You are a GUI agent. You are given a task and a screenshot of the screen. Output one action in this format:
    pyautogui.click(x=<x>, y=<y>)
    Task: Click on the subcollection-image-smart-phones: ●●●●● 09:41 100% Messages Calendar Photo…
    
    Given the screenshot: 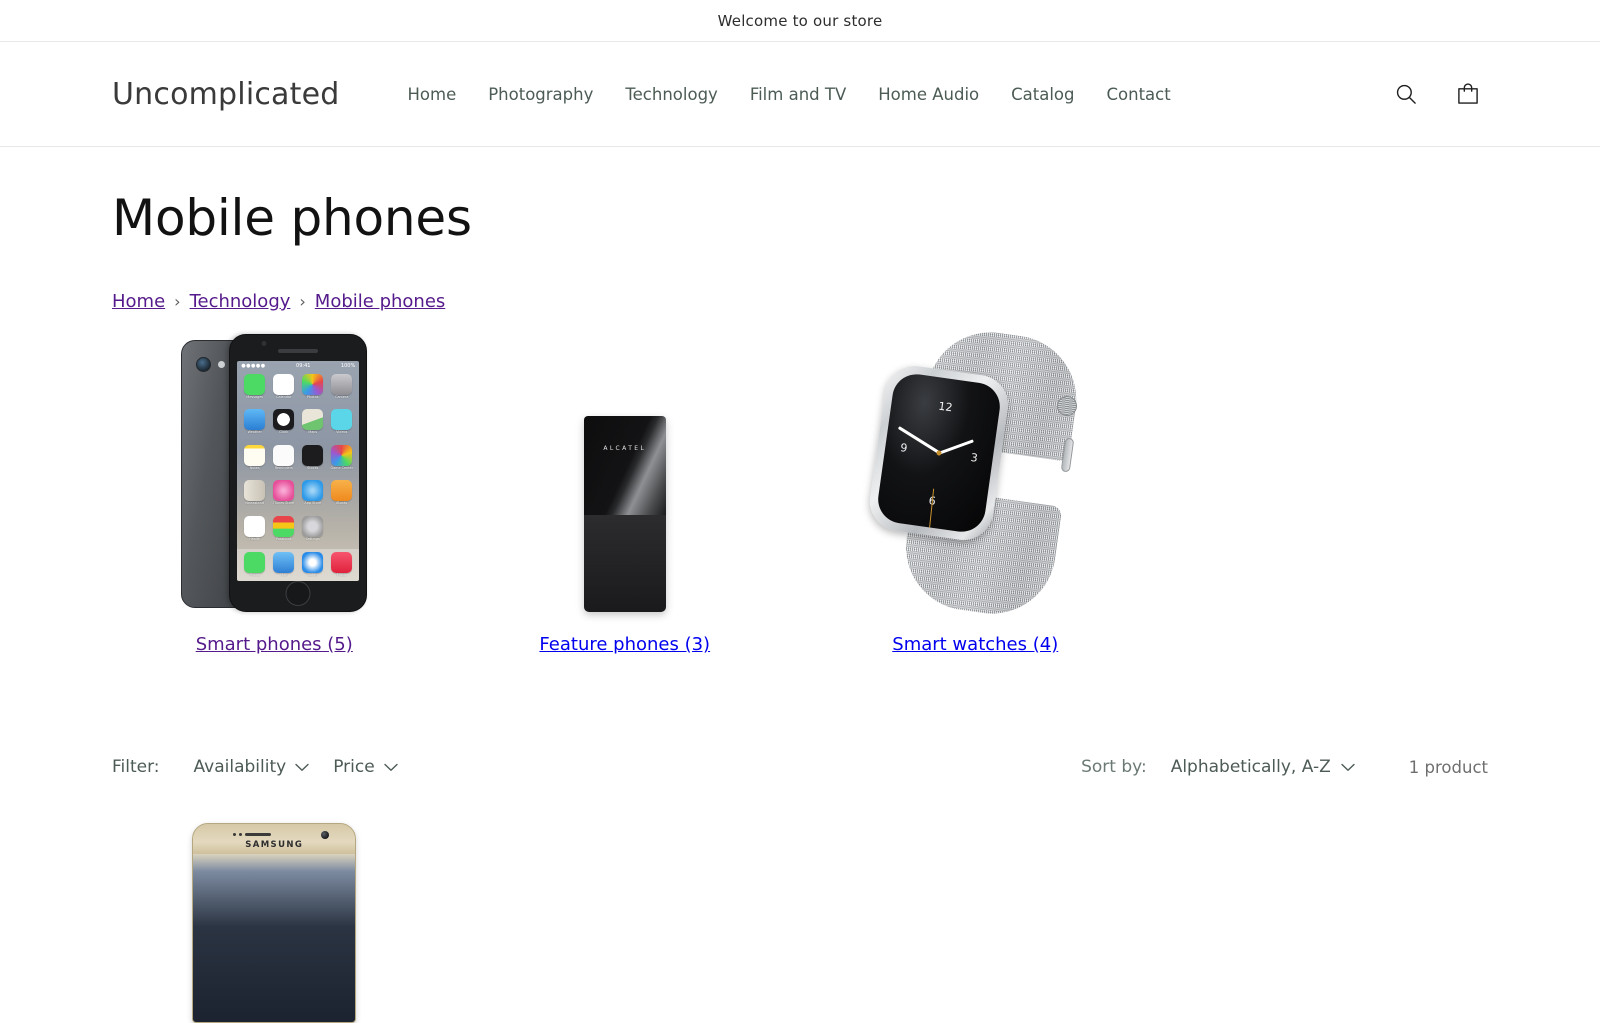 What is the action you would take?
    pyautogui.click(x=274, y=467)
    